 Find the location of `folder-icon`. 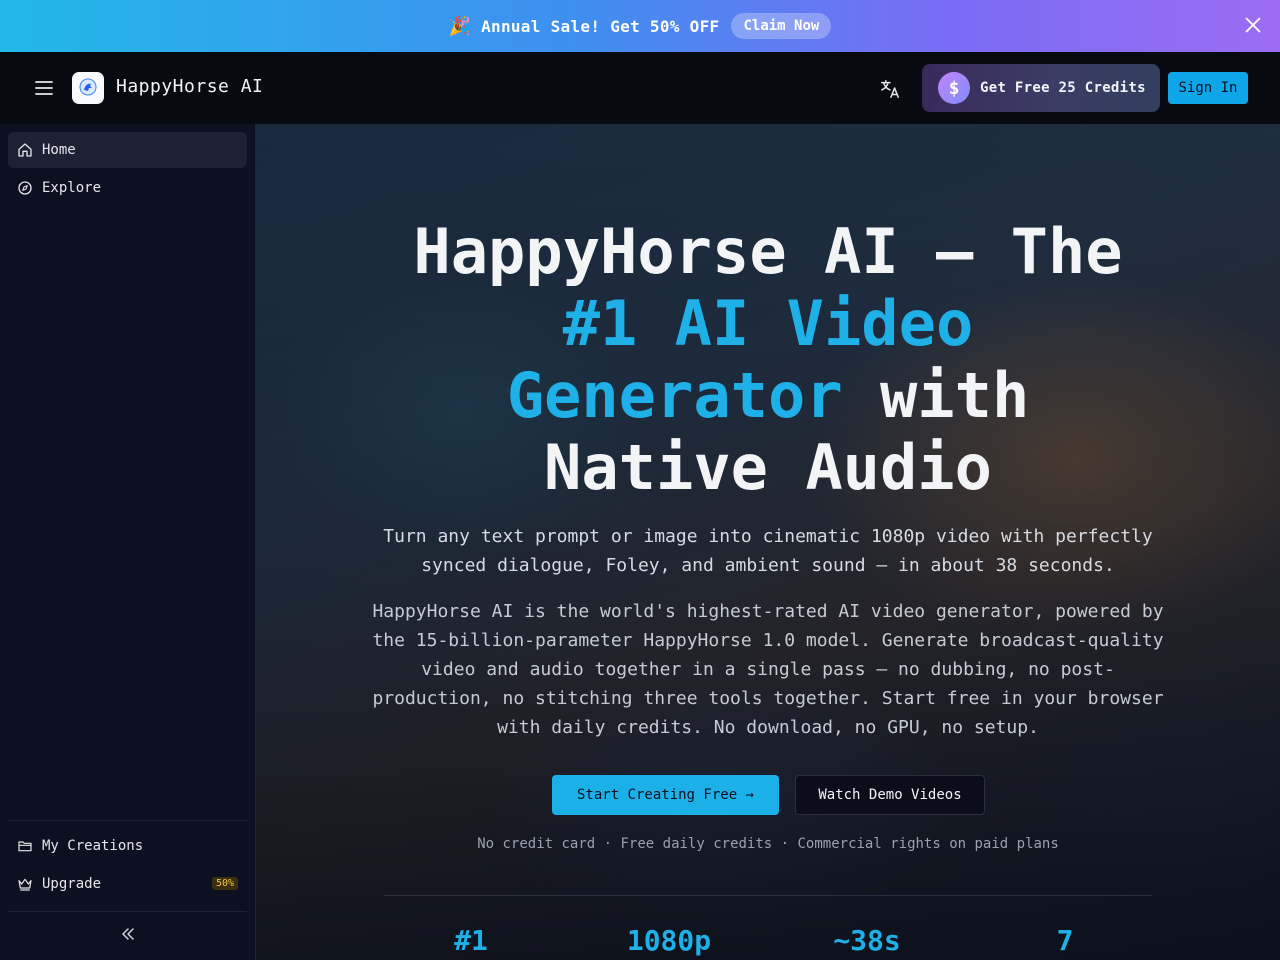

folder-icon is located at coordinates (25, 846).